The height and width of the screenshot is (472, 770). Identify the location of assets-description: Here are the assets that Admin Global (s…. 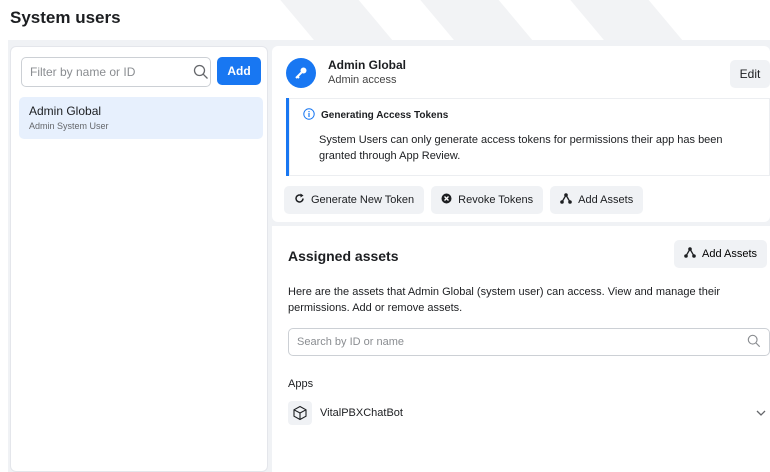
(504, 300).